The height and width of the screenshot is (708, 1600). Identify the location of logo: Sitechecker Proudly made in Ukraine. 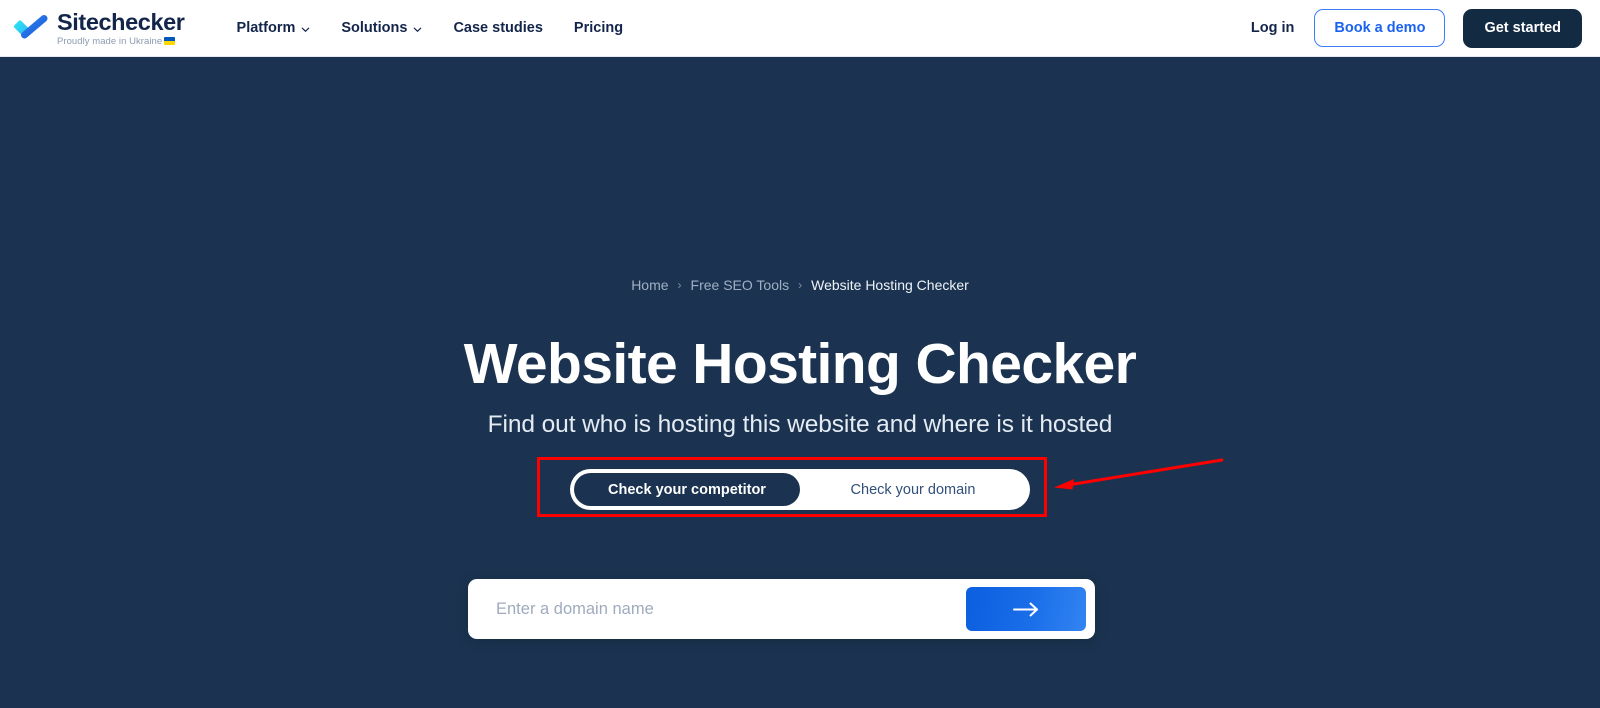
(99, 28).